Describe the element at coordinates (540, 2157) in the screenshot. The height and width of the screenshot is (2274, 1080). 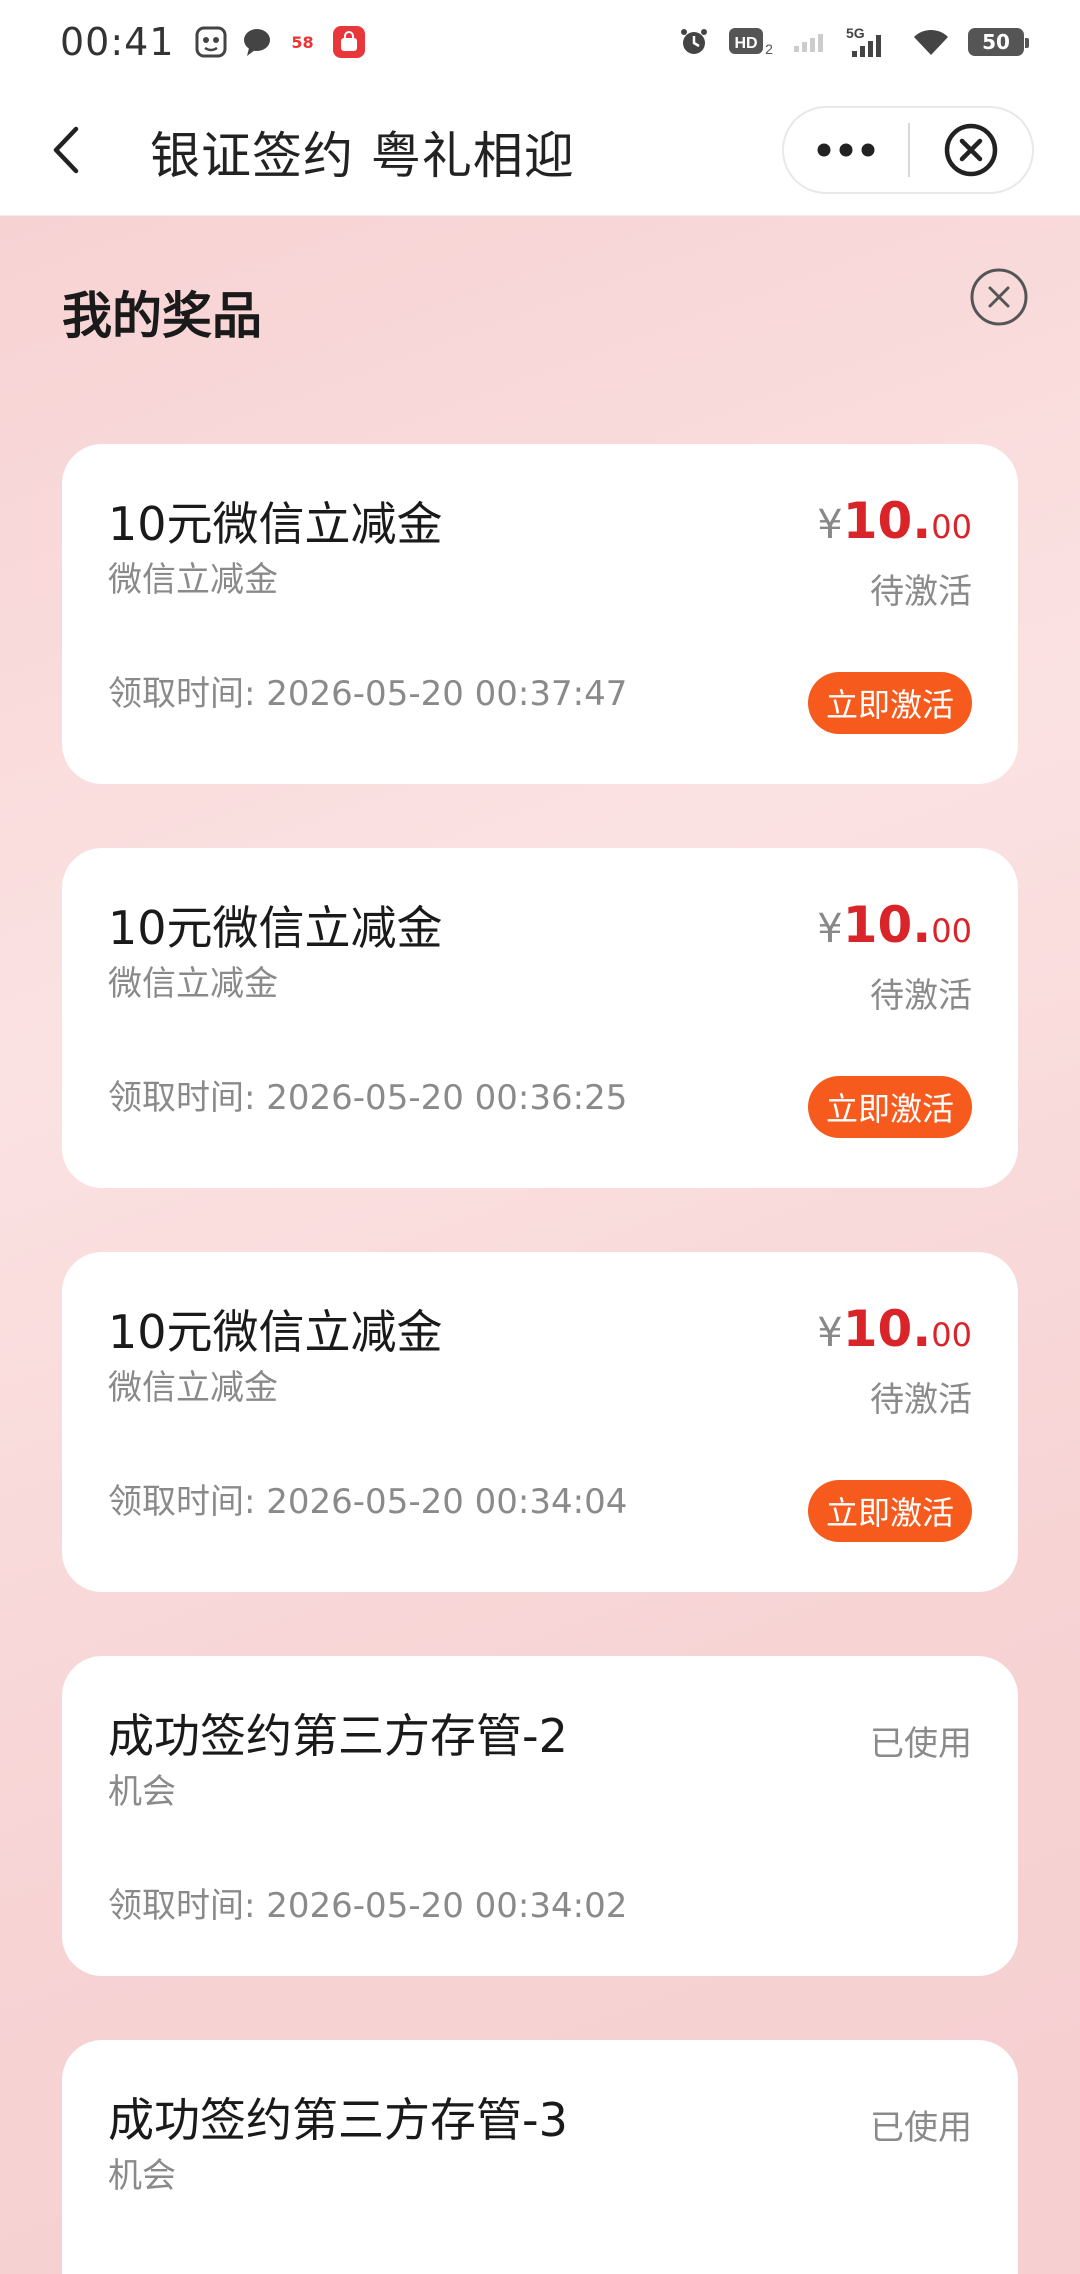
I see `prize-card: 成功签约第三方存管-3 机会 已使用` at that location.